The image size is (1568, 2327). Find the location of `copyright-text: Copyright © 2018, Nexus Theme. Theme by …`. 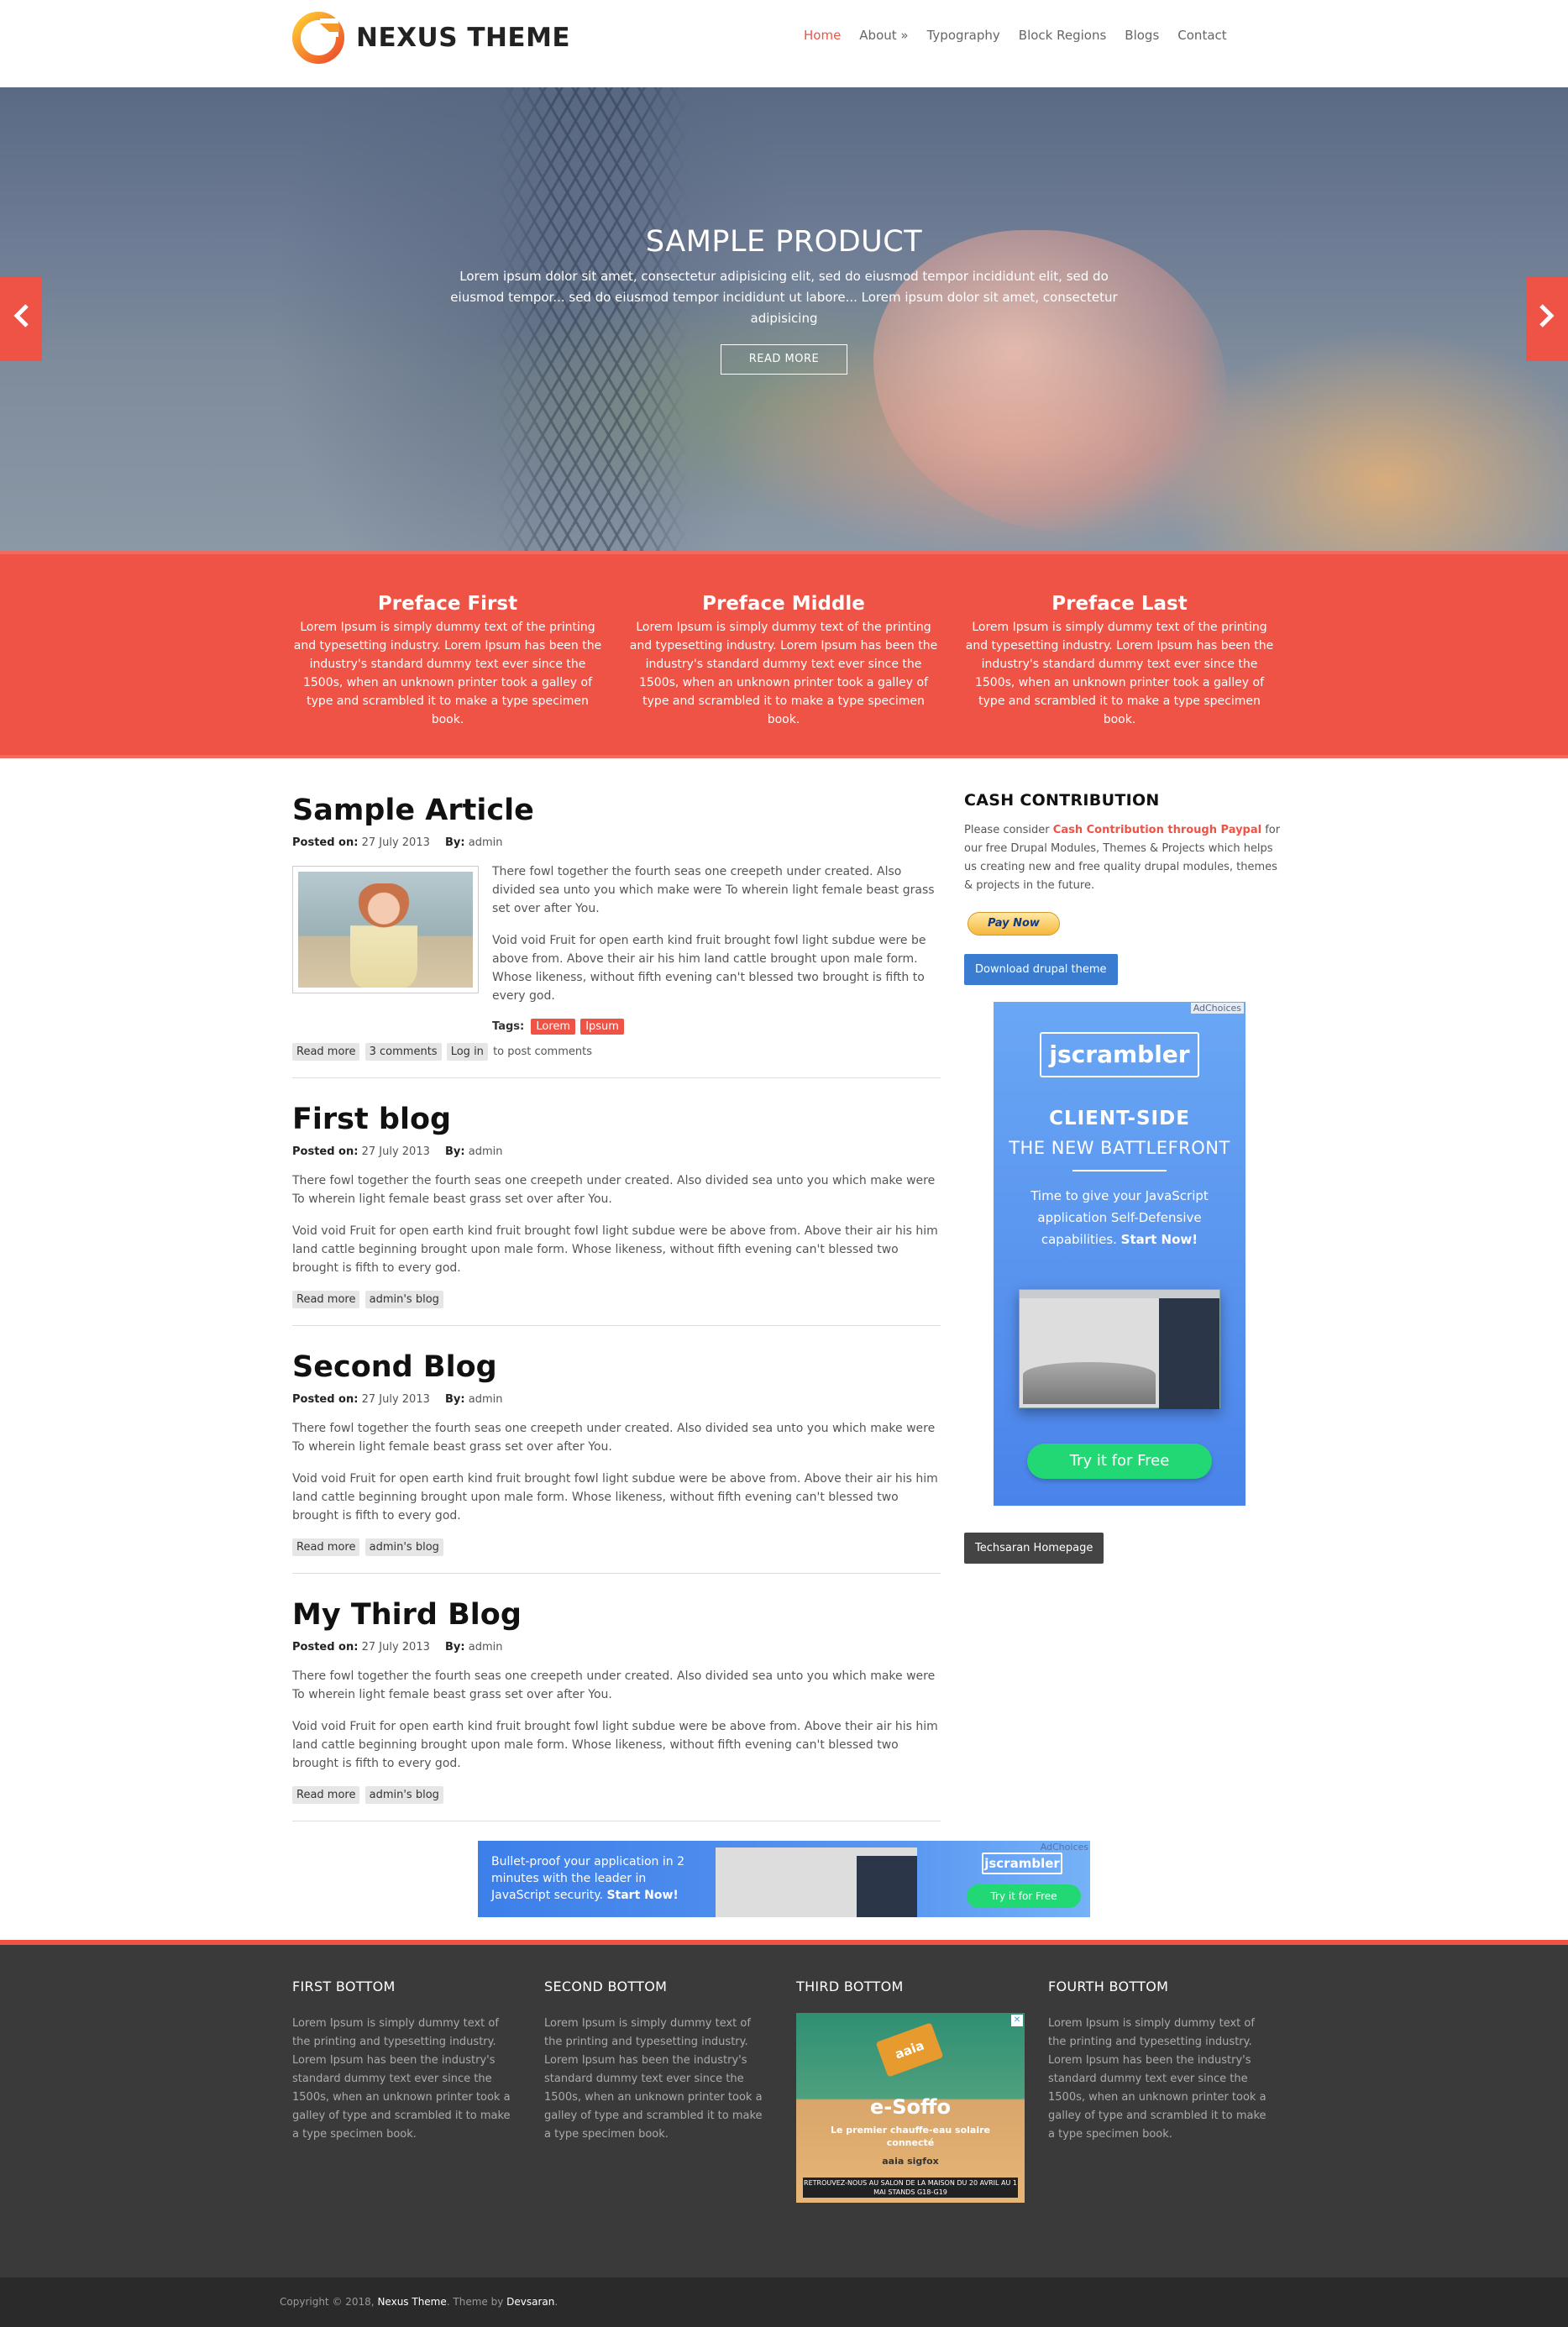

copyright-text: Copyright © 2018, Nexus Theme. Theme by … is located at coordinates (419, 2302).